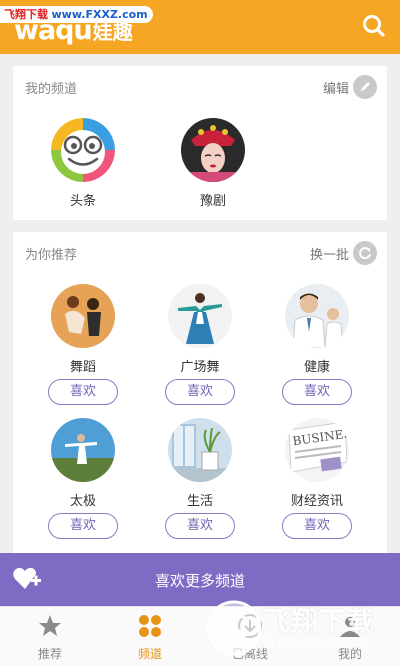  What do you see at coordinates (83, 316) in the screenshot?
I see `dance-image` at bounding box center [83, 316].